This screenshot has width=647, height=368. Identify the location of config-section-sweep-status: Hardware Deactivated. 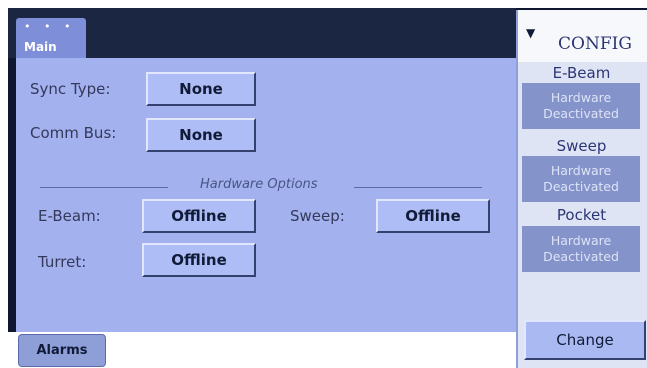
(581, 179).